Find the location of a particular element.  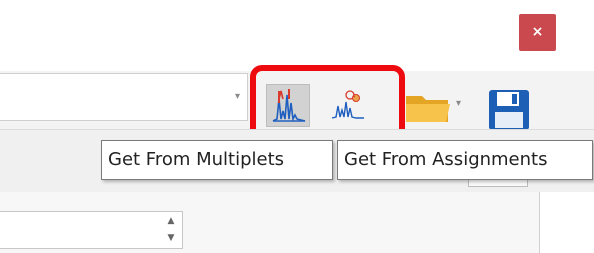

spin-down-icon: ▼ is located at coordinates (171, 238).